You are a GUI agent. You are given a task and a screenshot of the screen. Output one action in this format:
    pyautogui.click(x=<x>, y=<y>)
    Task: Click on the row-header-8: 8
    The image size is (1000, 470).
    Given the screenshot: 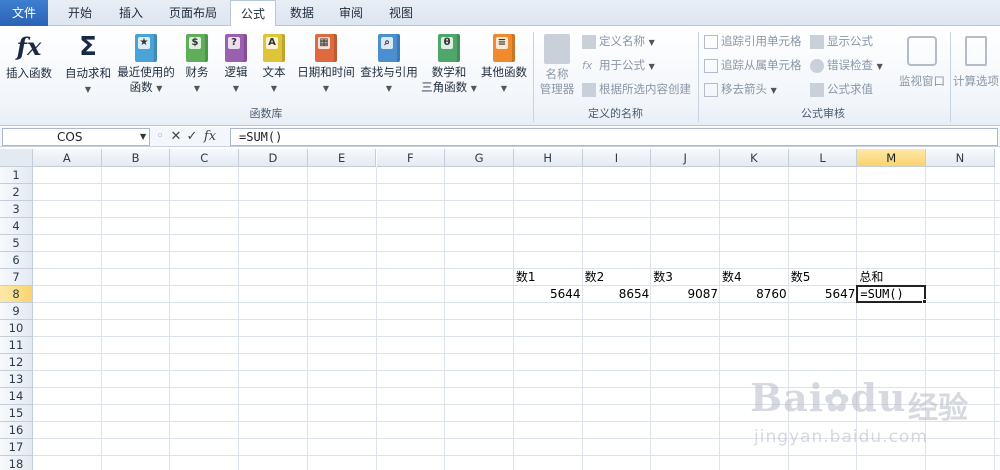 What is the action you would take?
    pyautogui.click(x=16, y=294)
    